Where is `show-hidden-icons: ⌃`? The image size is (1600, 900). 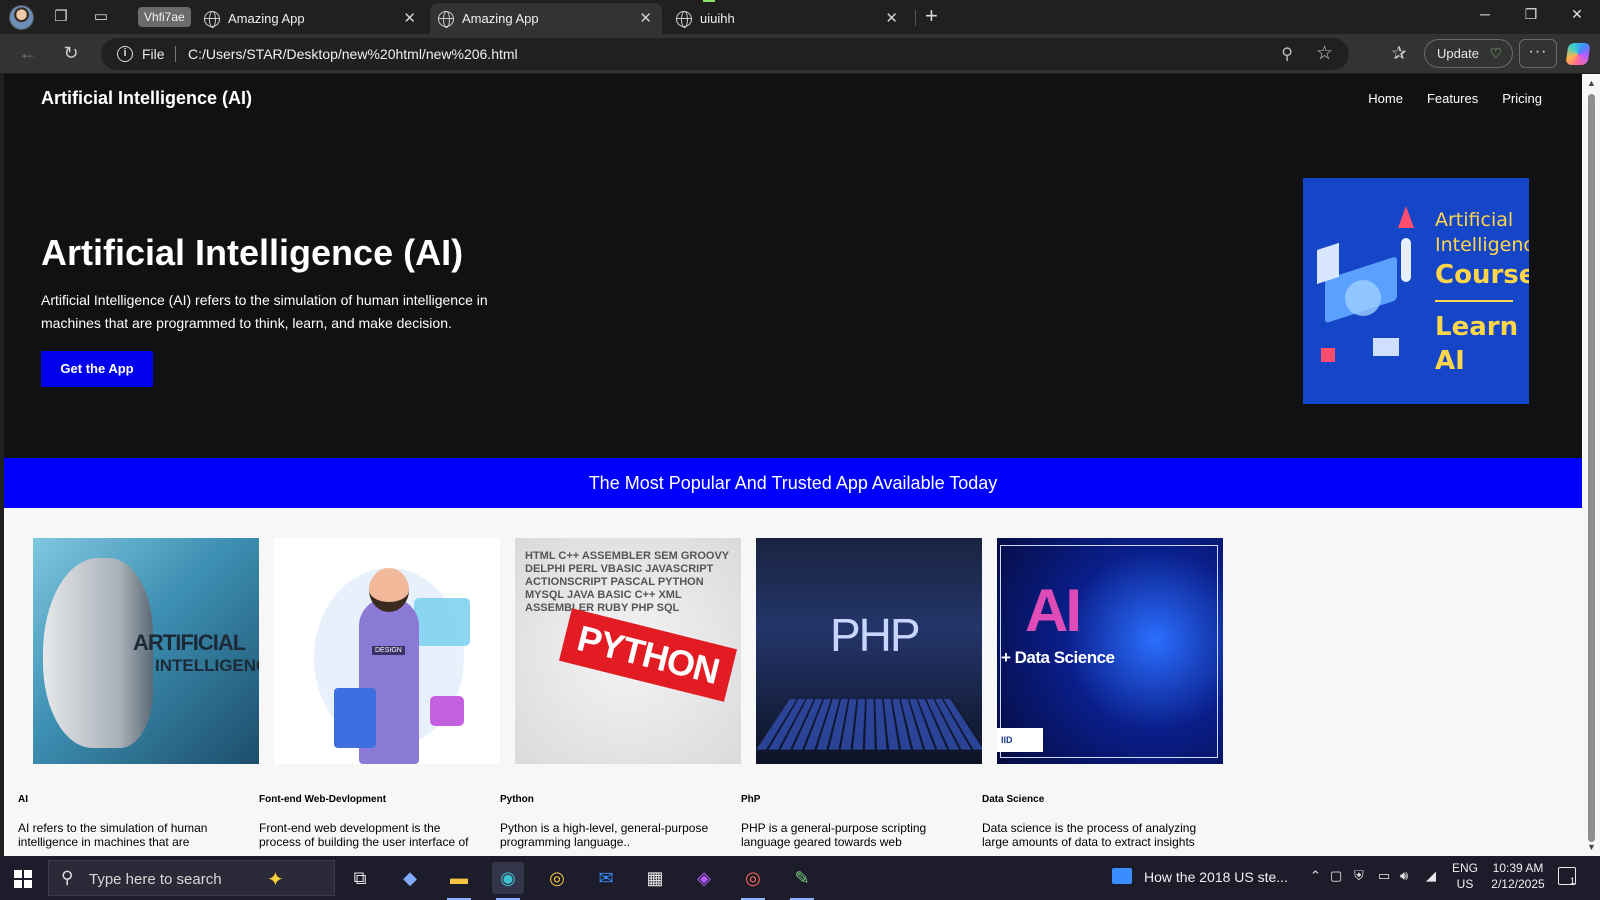
show-hidden-icons: ⌃ is located at coordinates (1315, 876).